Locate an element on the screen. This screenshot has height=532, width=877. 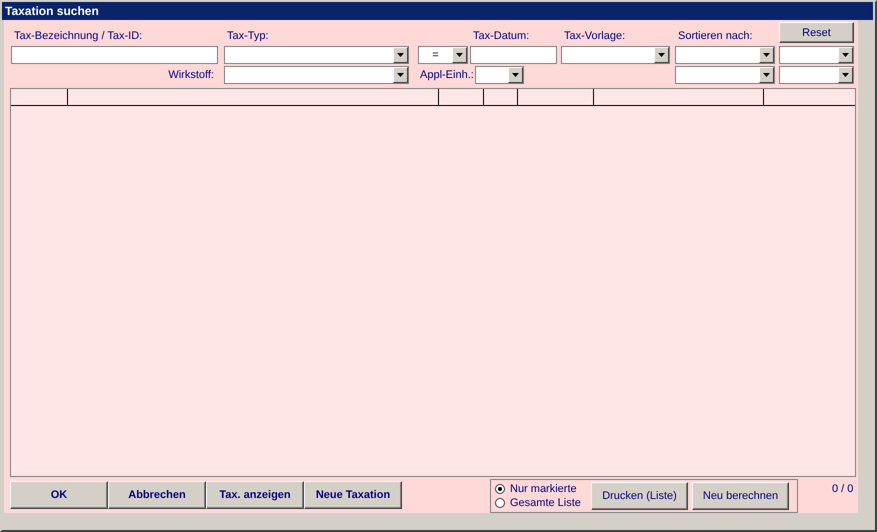
print-button: Drucken (Liste) is located at coordinates (639, 496).